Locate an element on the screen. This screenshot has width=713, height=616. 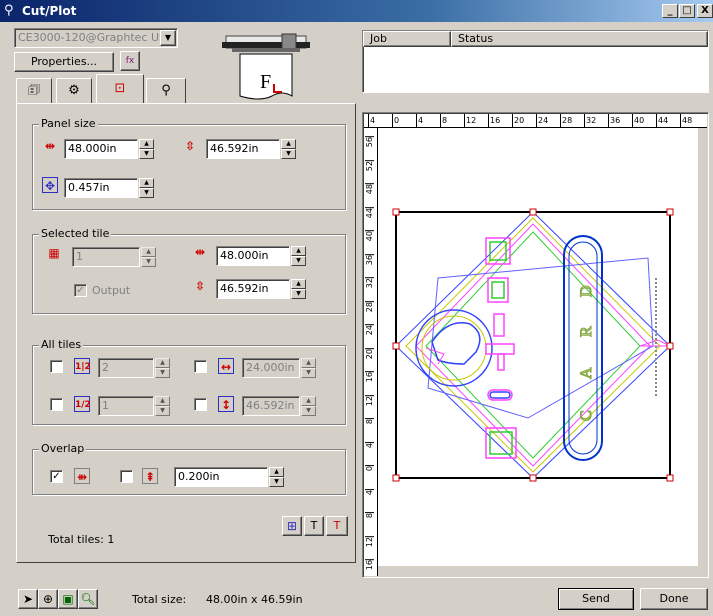
panel-margin-spinner: ▲ ▼ is located at coordinates (146, 188).